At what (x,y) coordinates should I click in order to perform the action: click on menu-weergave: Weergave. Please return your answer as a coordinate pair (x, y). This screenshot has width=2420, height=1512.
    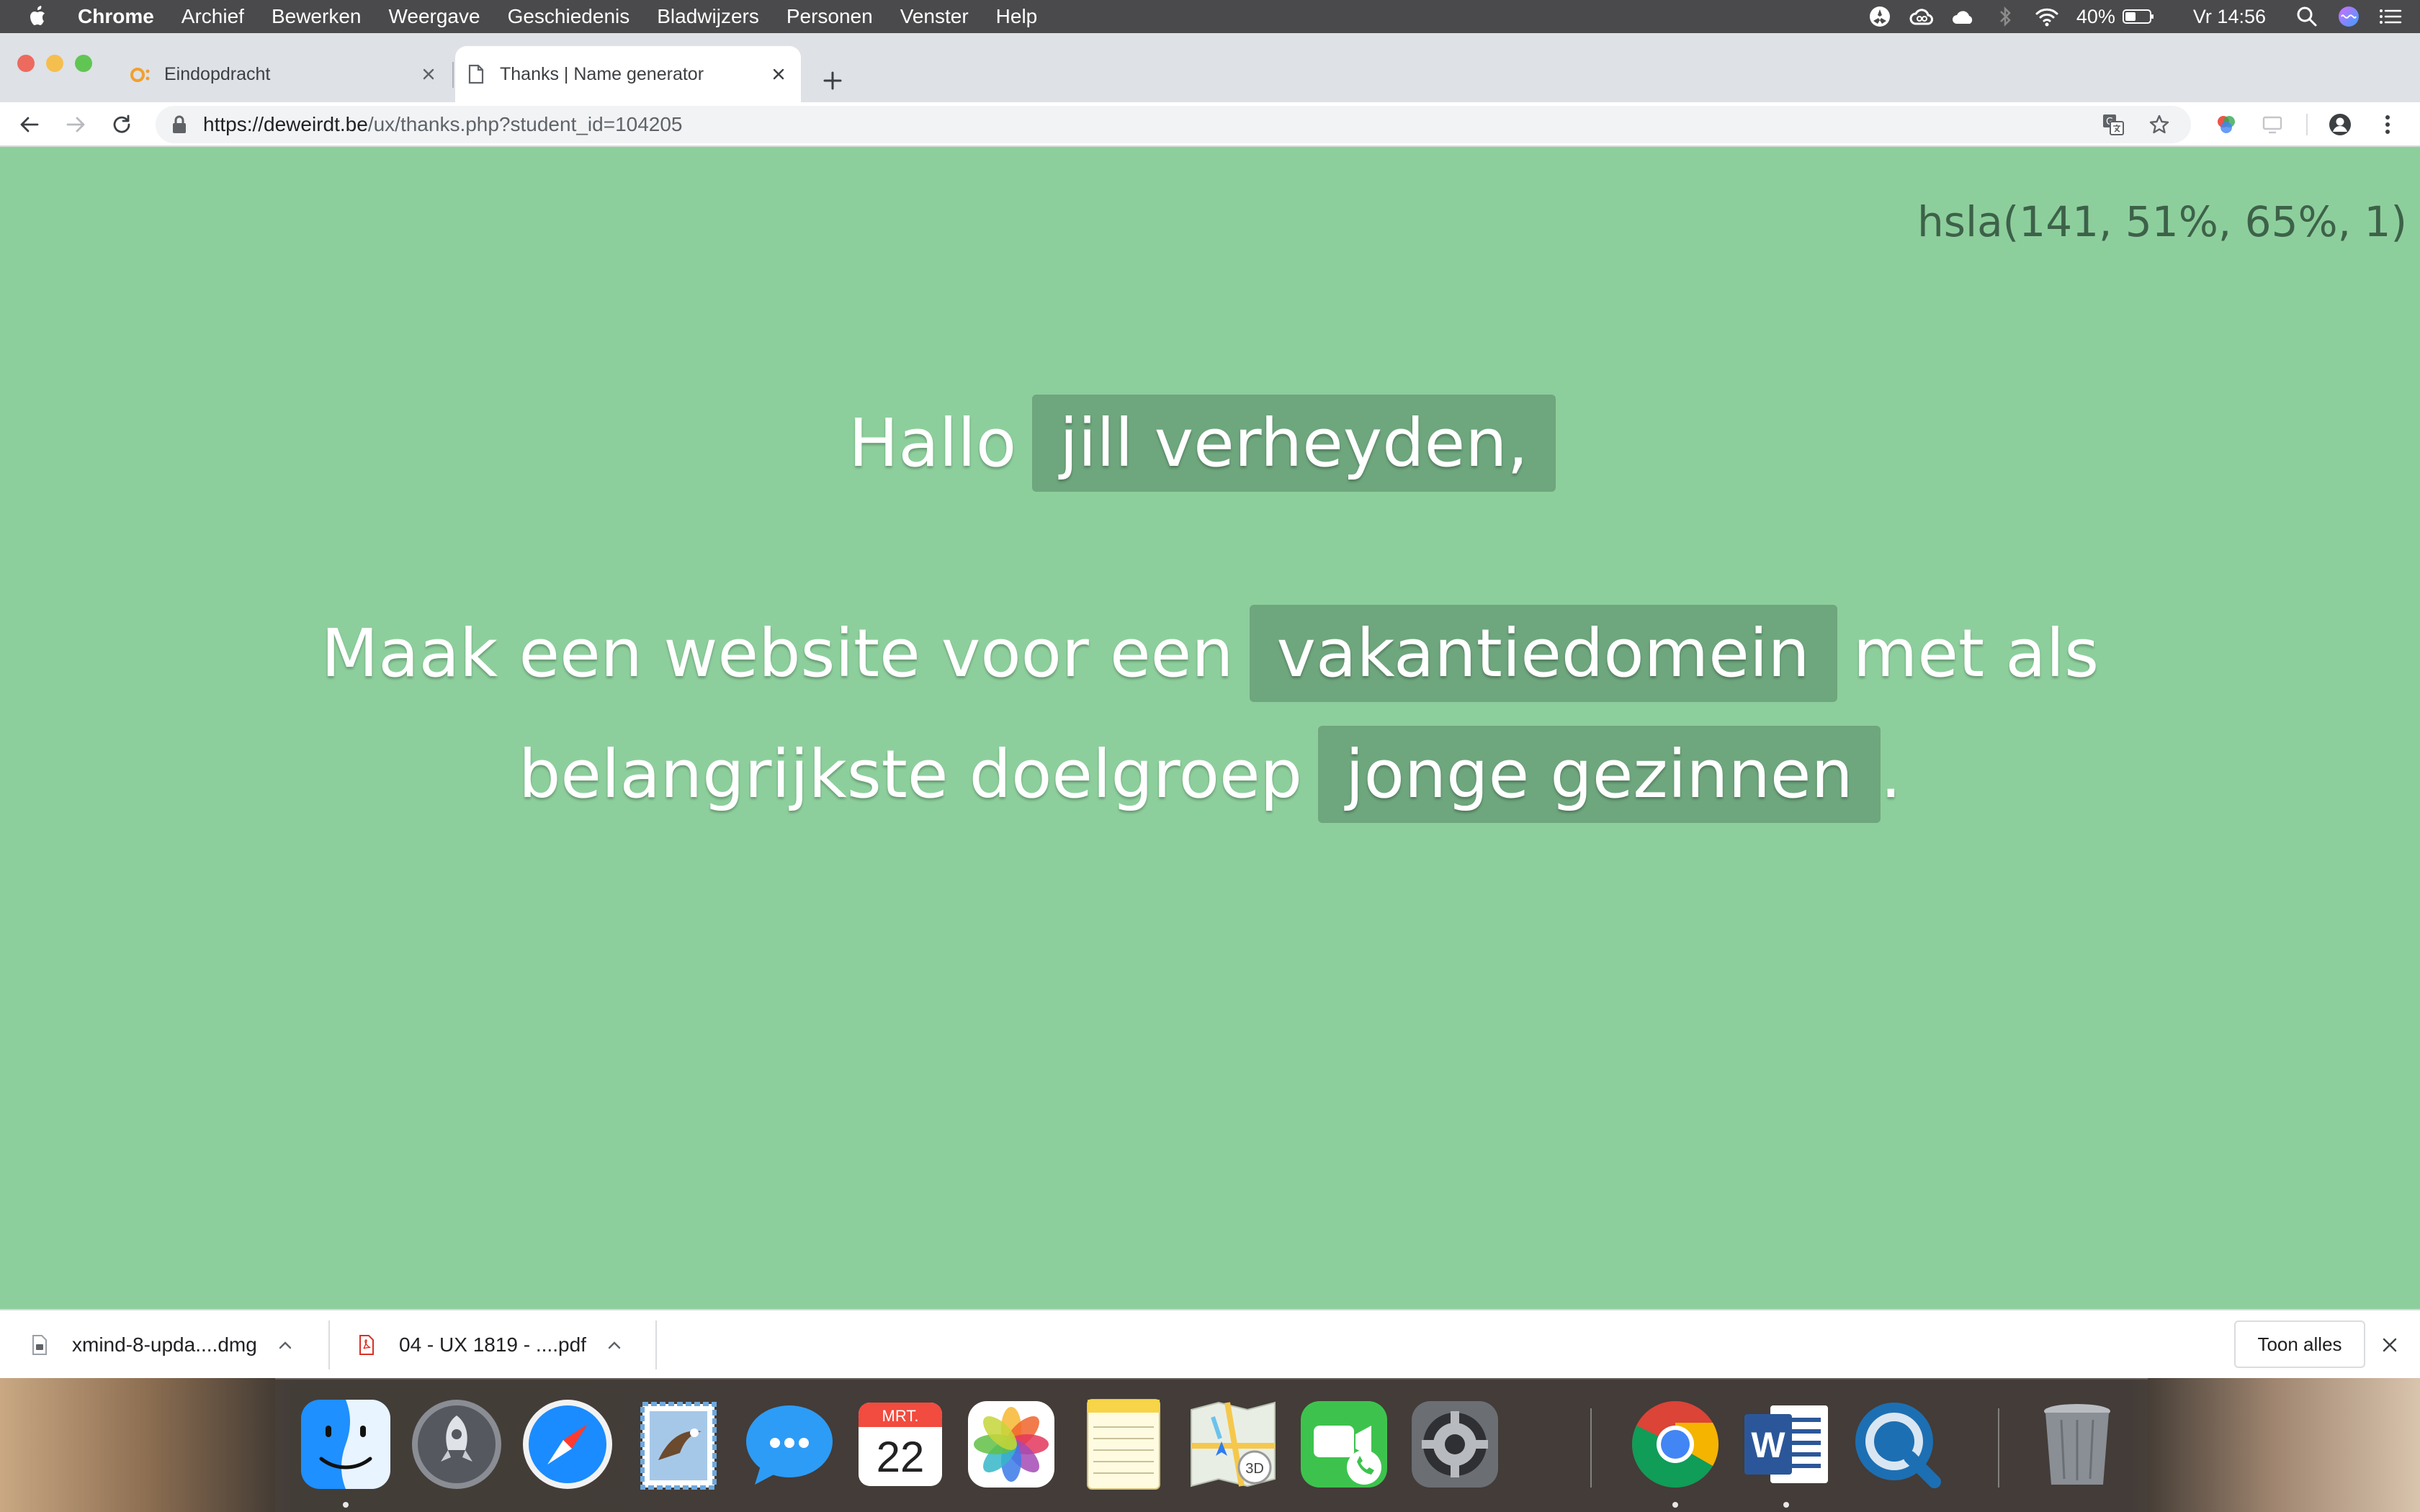
    Looking at the image, I should click on (434, 16).